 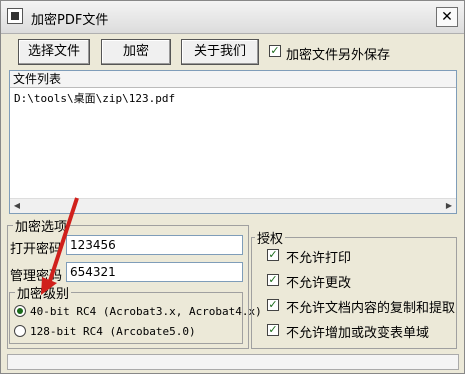 I want to click on annotation-arrow-icon, so click(x=60, y=246).